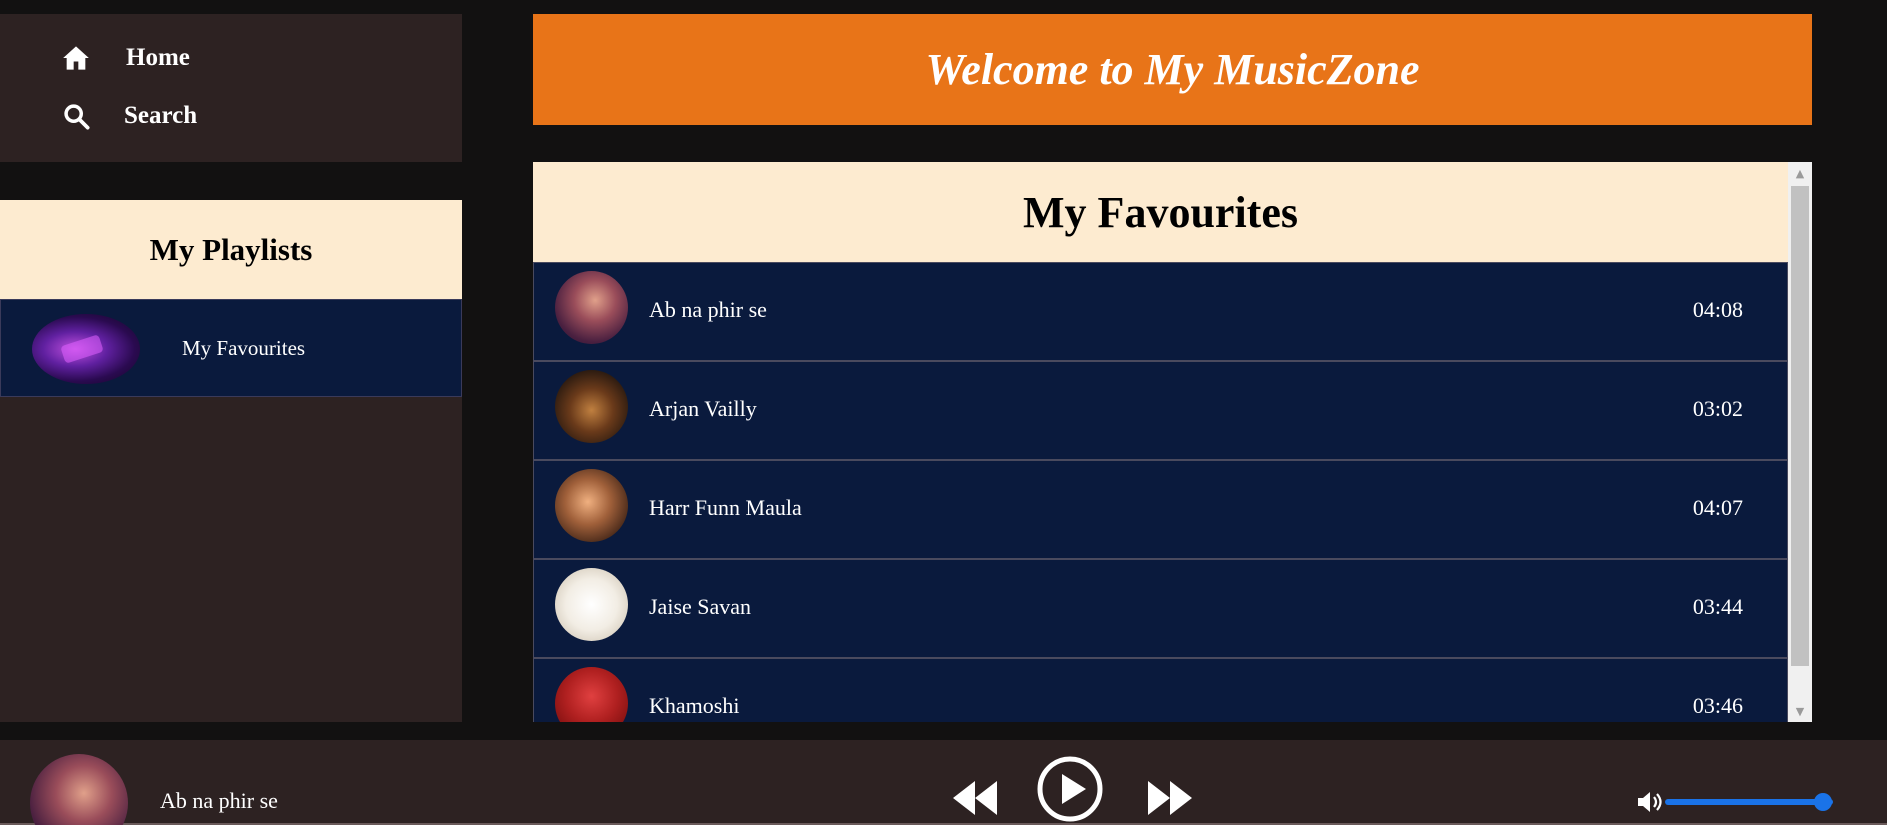 This screenshot has width=1887, height=825. I want to click on previous-track-button, so click(975, 800).